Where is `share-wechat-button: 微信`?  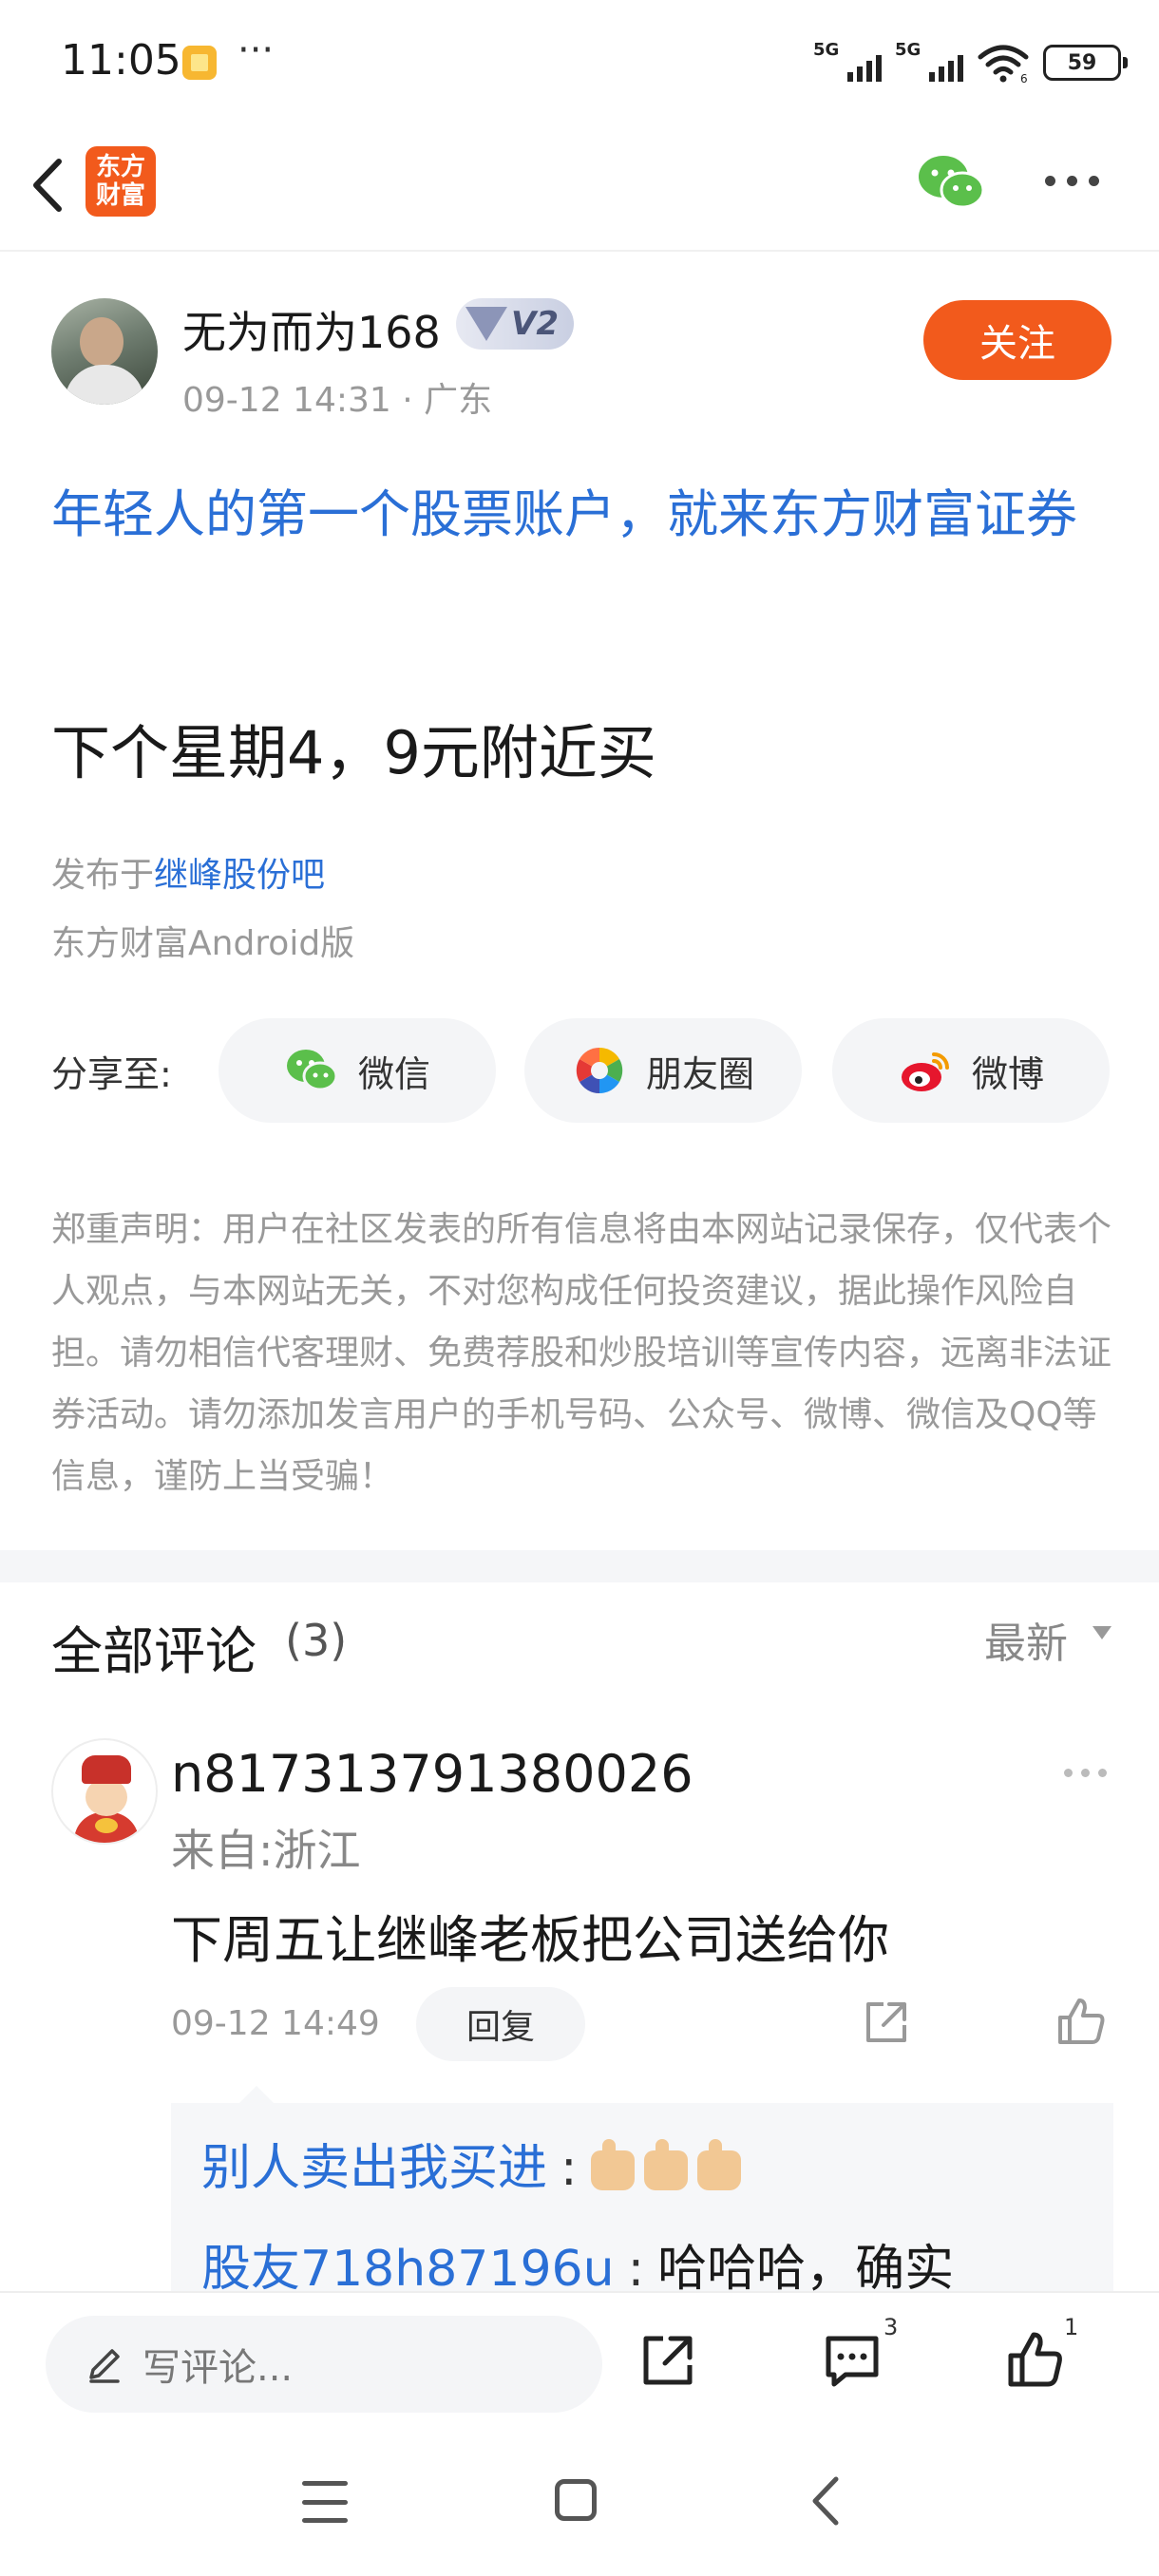
share-wechat-button: 微信 is located at coordinates (357, 1070).